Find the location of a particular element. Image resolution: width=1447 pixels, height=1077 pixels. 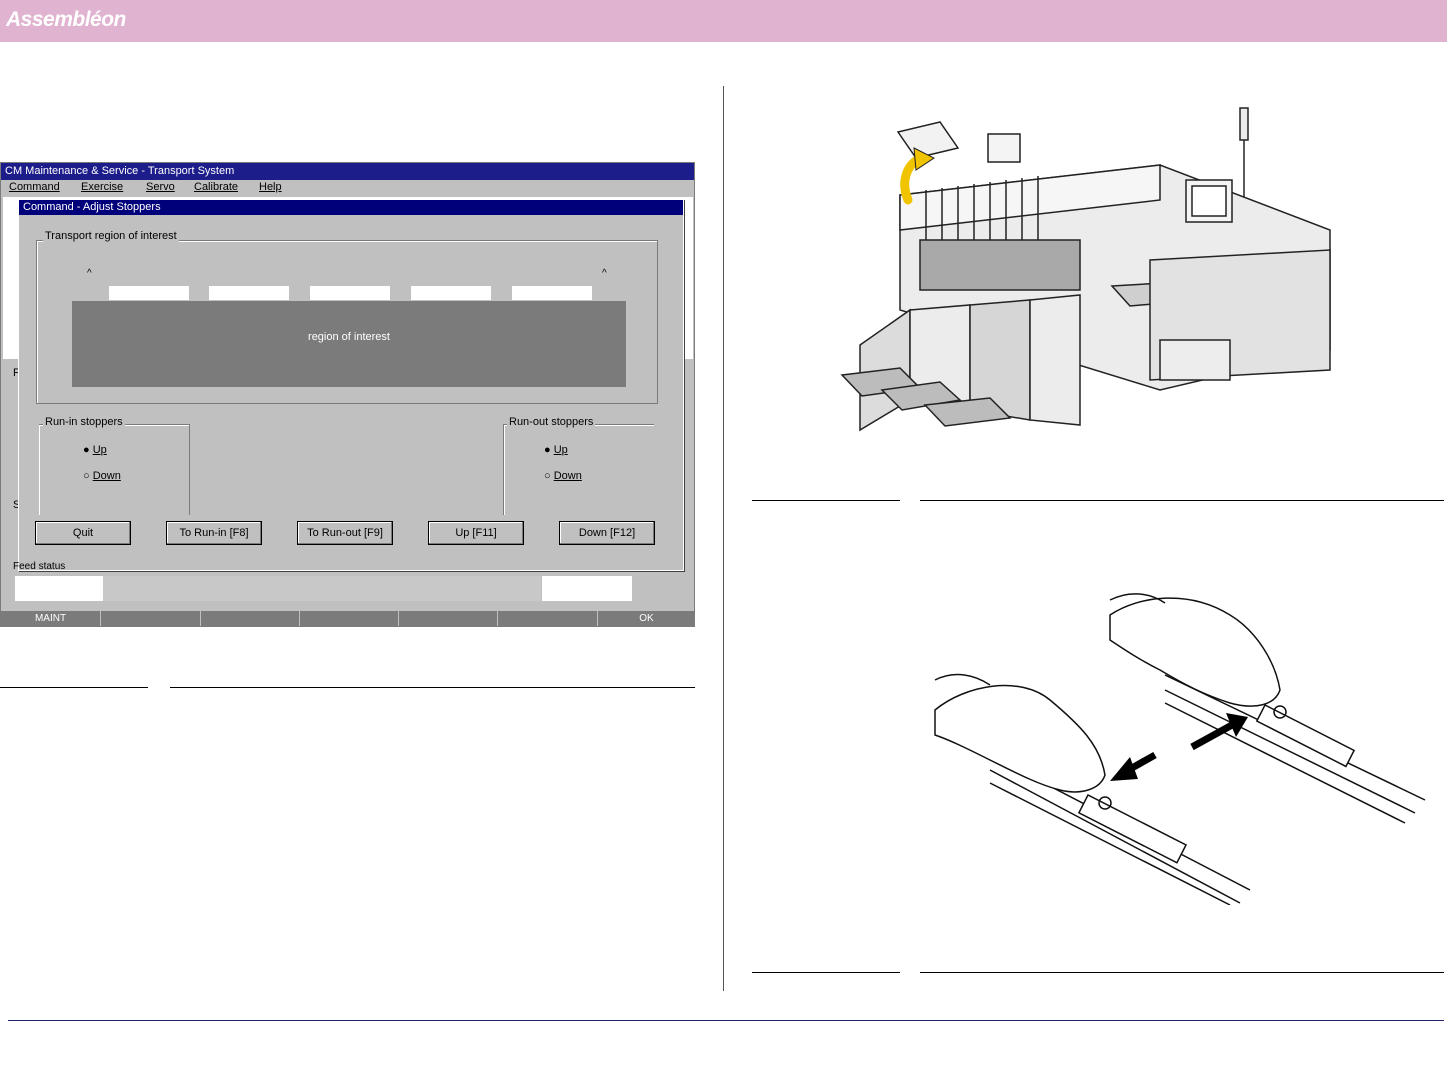

menu-bar: Command Exercise Servo Calibrate Help is located at coordinates (347, 188).